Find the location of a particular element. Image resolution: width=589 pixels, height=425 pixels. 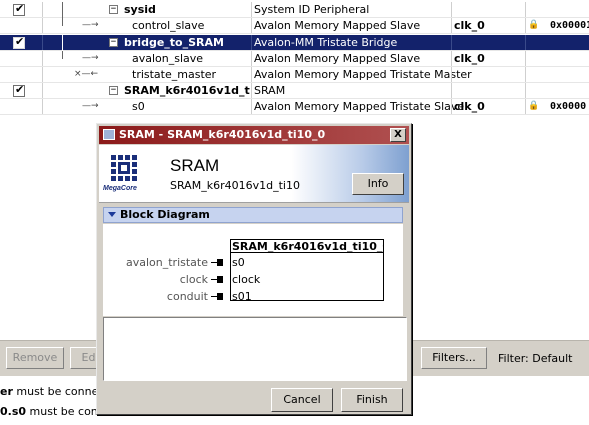

filter-status: Filter: Default is located at coordinates (535, 358).